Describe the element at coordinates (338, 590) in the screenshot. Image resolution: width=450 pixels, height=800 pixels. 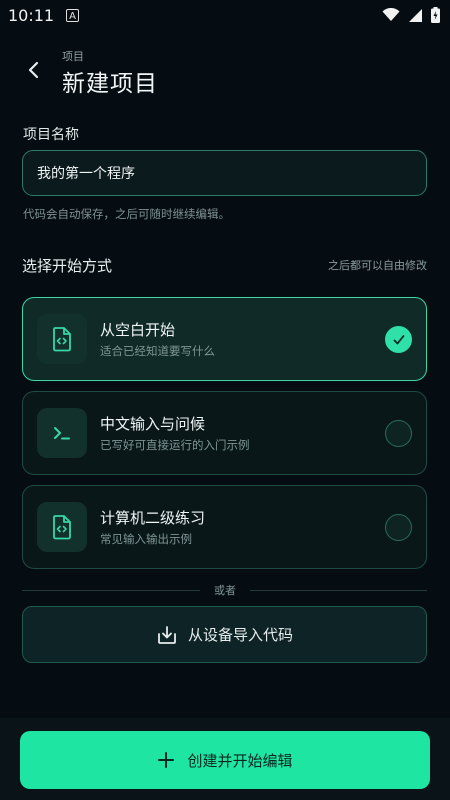
I see `divider-right` at that location.